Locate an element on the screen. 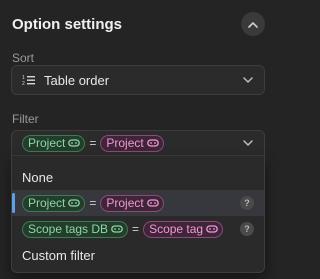 This screenshot has width=320, height=279. sort-list-icon: 1 2 is located at coordinates (28, 80).